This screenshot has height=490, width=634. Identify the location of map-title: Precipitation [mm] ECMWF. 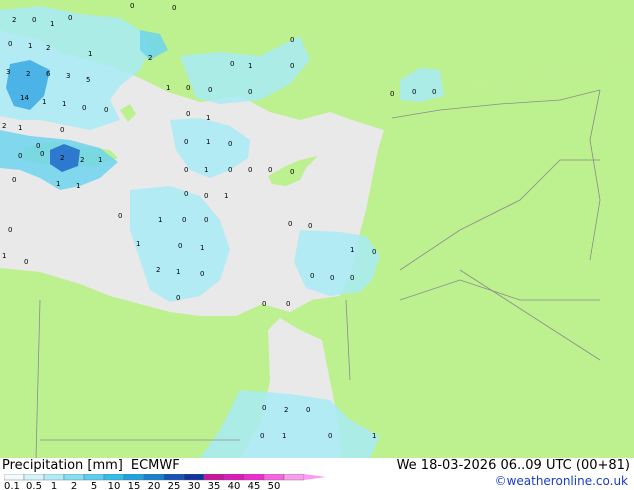
(95, 465).